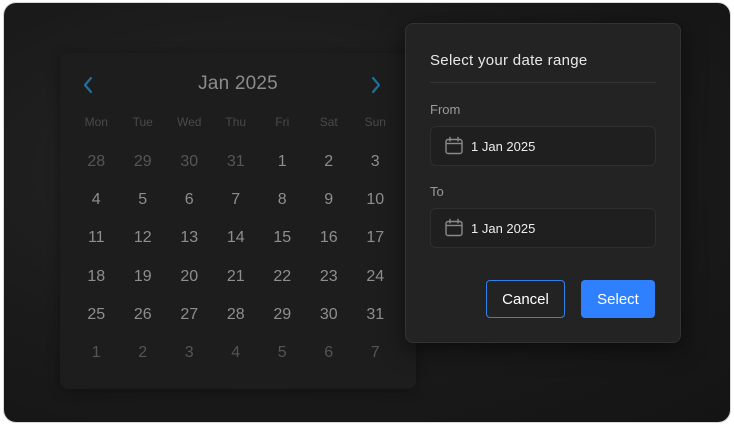 The image size is (734, 426). Describe the element at coordinates (143, 206) in the screenshot. I see `day-cell: 5` at that location.